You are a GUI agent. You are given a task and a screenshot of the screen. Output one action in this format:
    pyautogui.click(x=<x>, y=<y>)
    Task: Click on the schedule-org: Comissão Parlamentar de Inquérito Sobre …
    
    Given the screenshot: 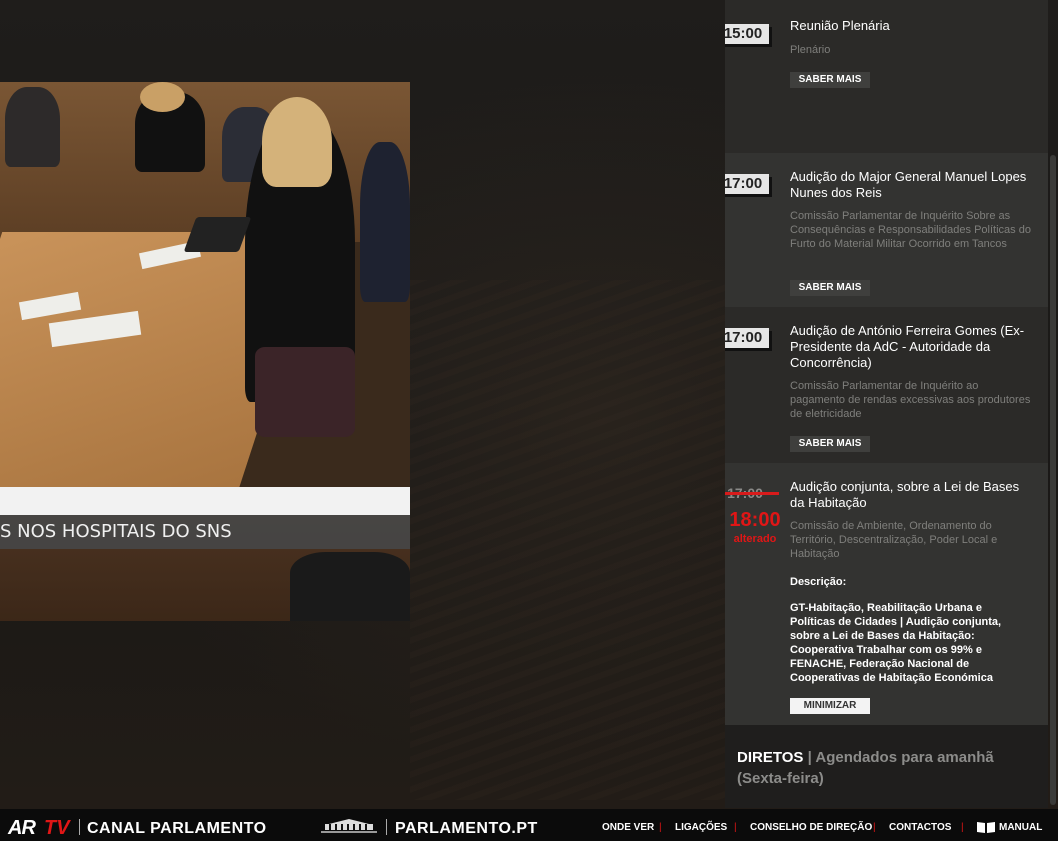 What is the action you would take?
    pyautogui.click(x=910, y=230)
    